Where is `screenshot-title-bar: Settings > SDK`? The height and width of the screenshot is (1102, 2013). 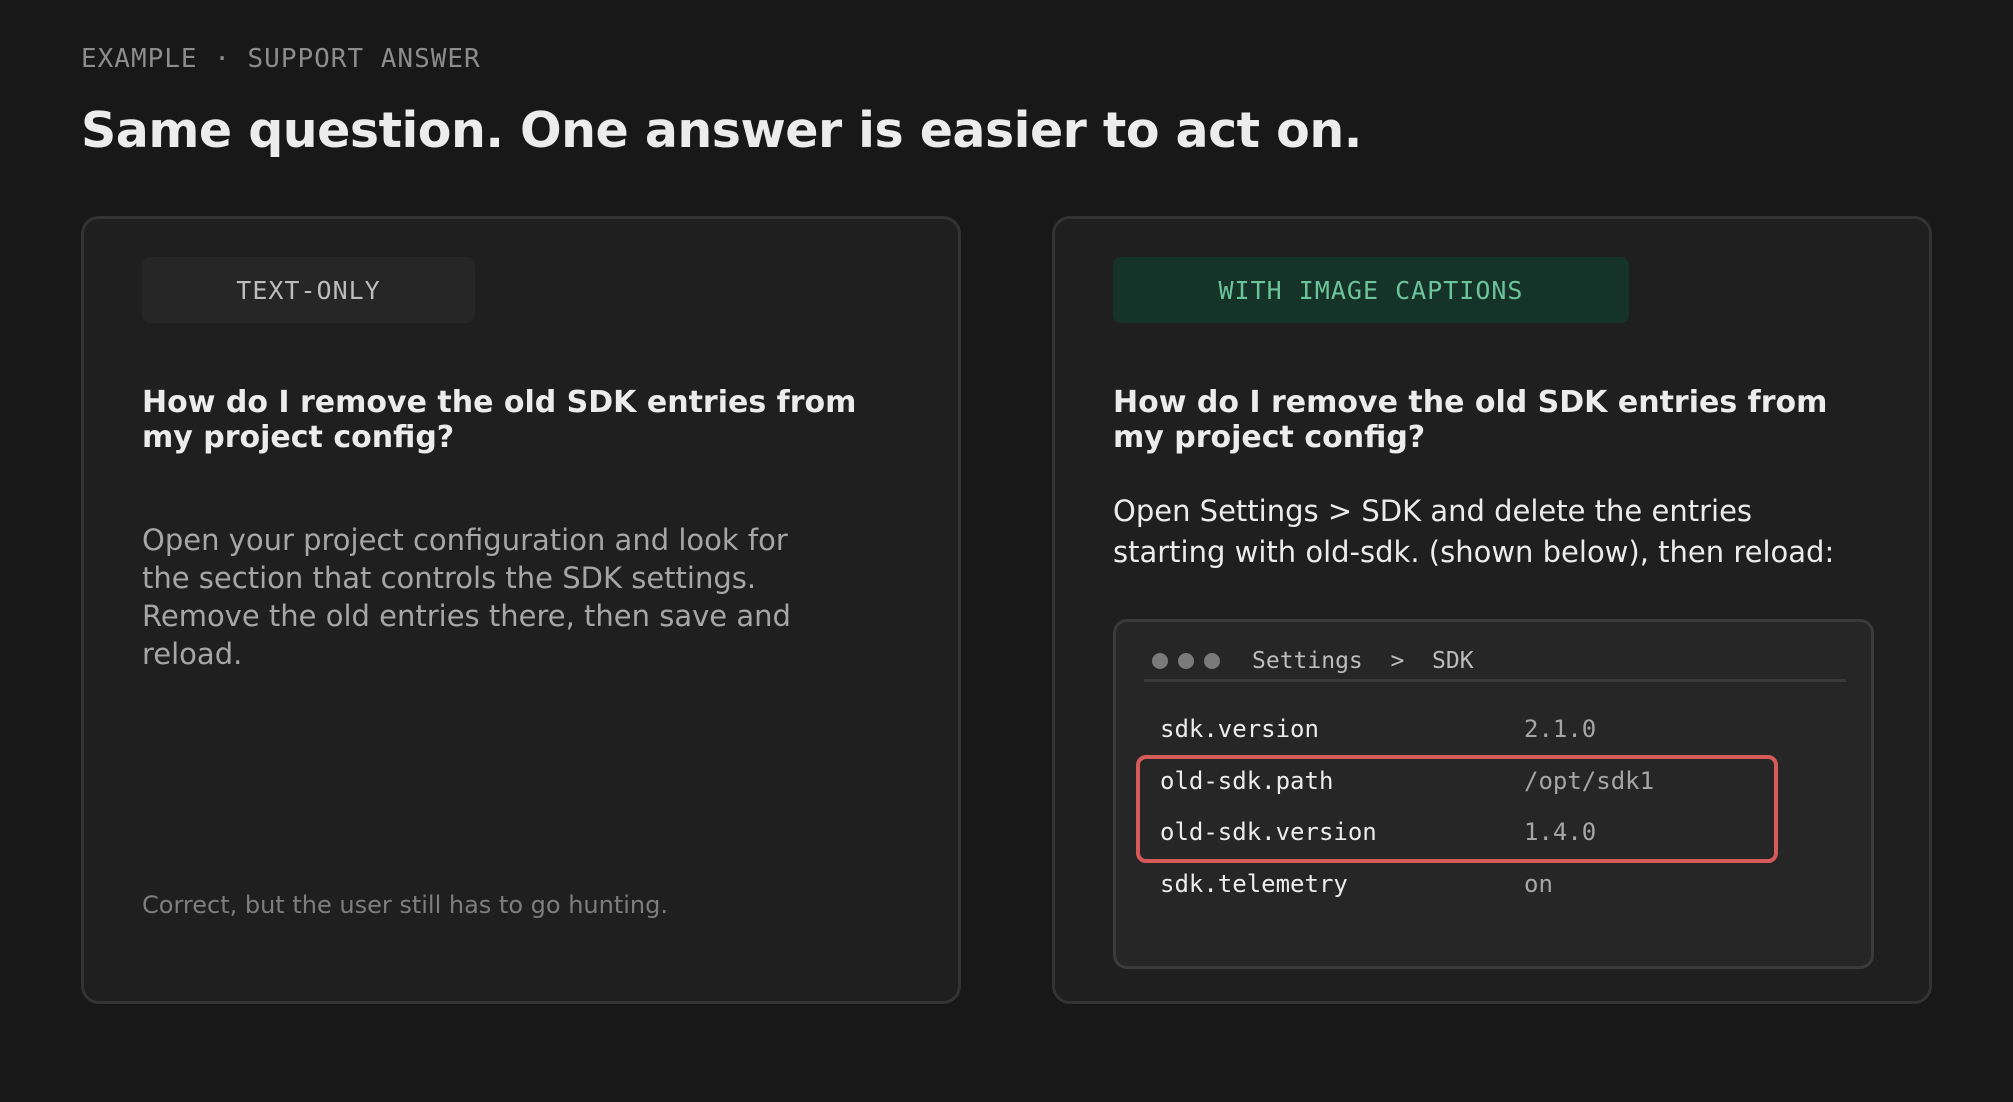 screenshot-title-bar: Settings > SDK is located at coordinates (1495, 662).